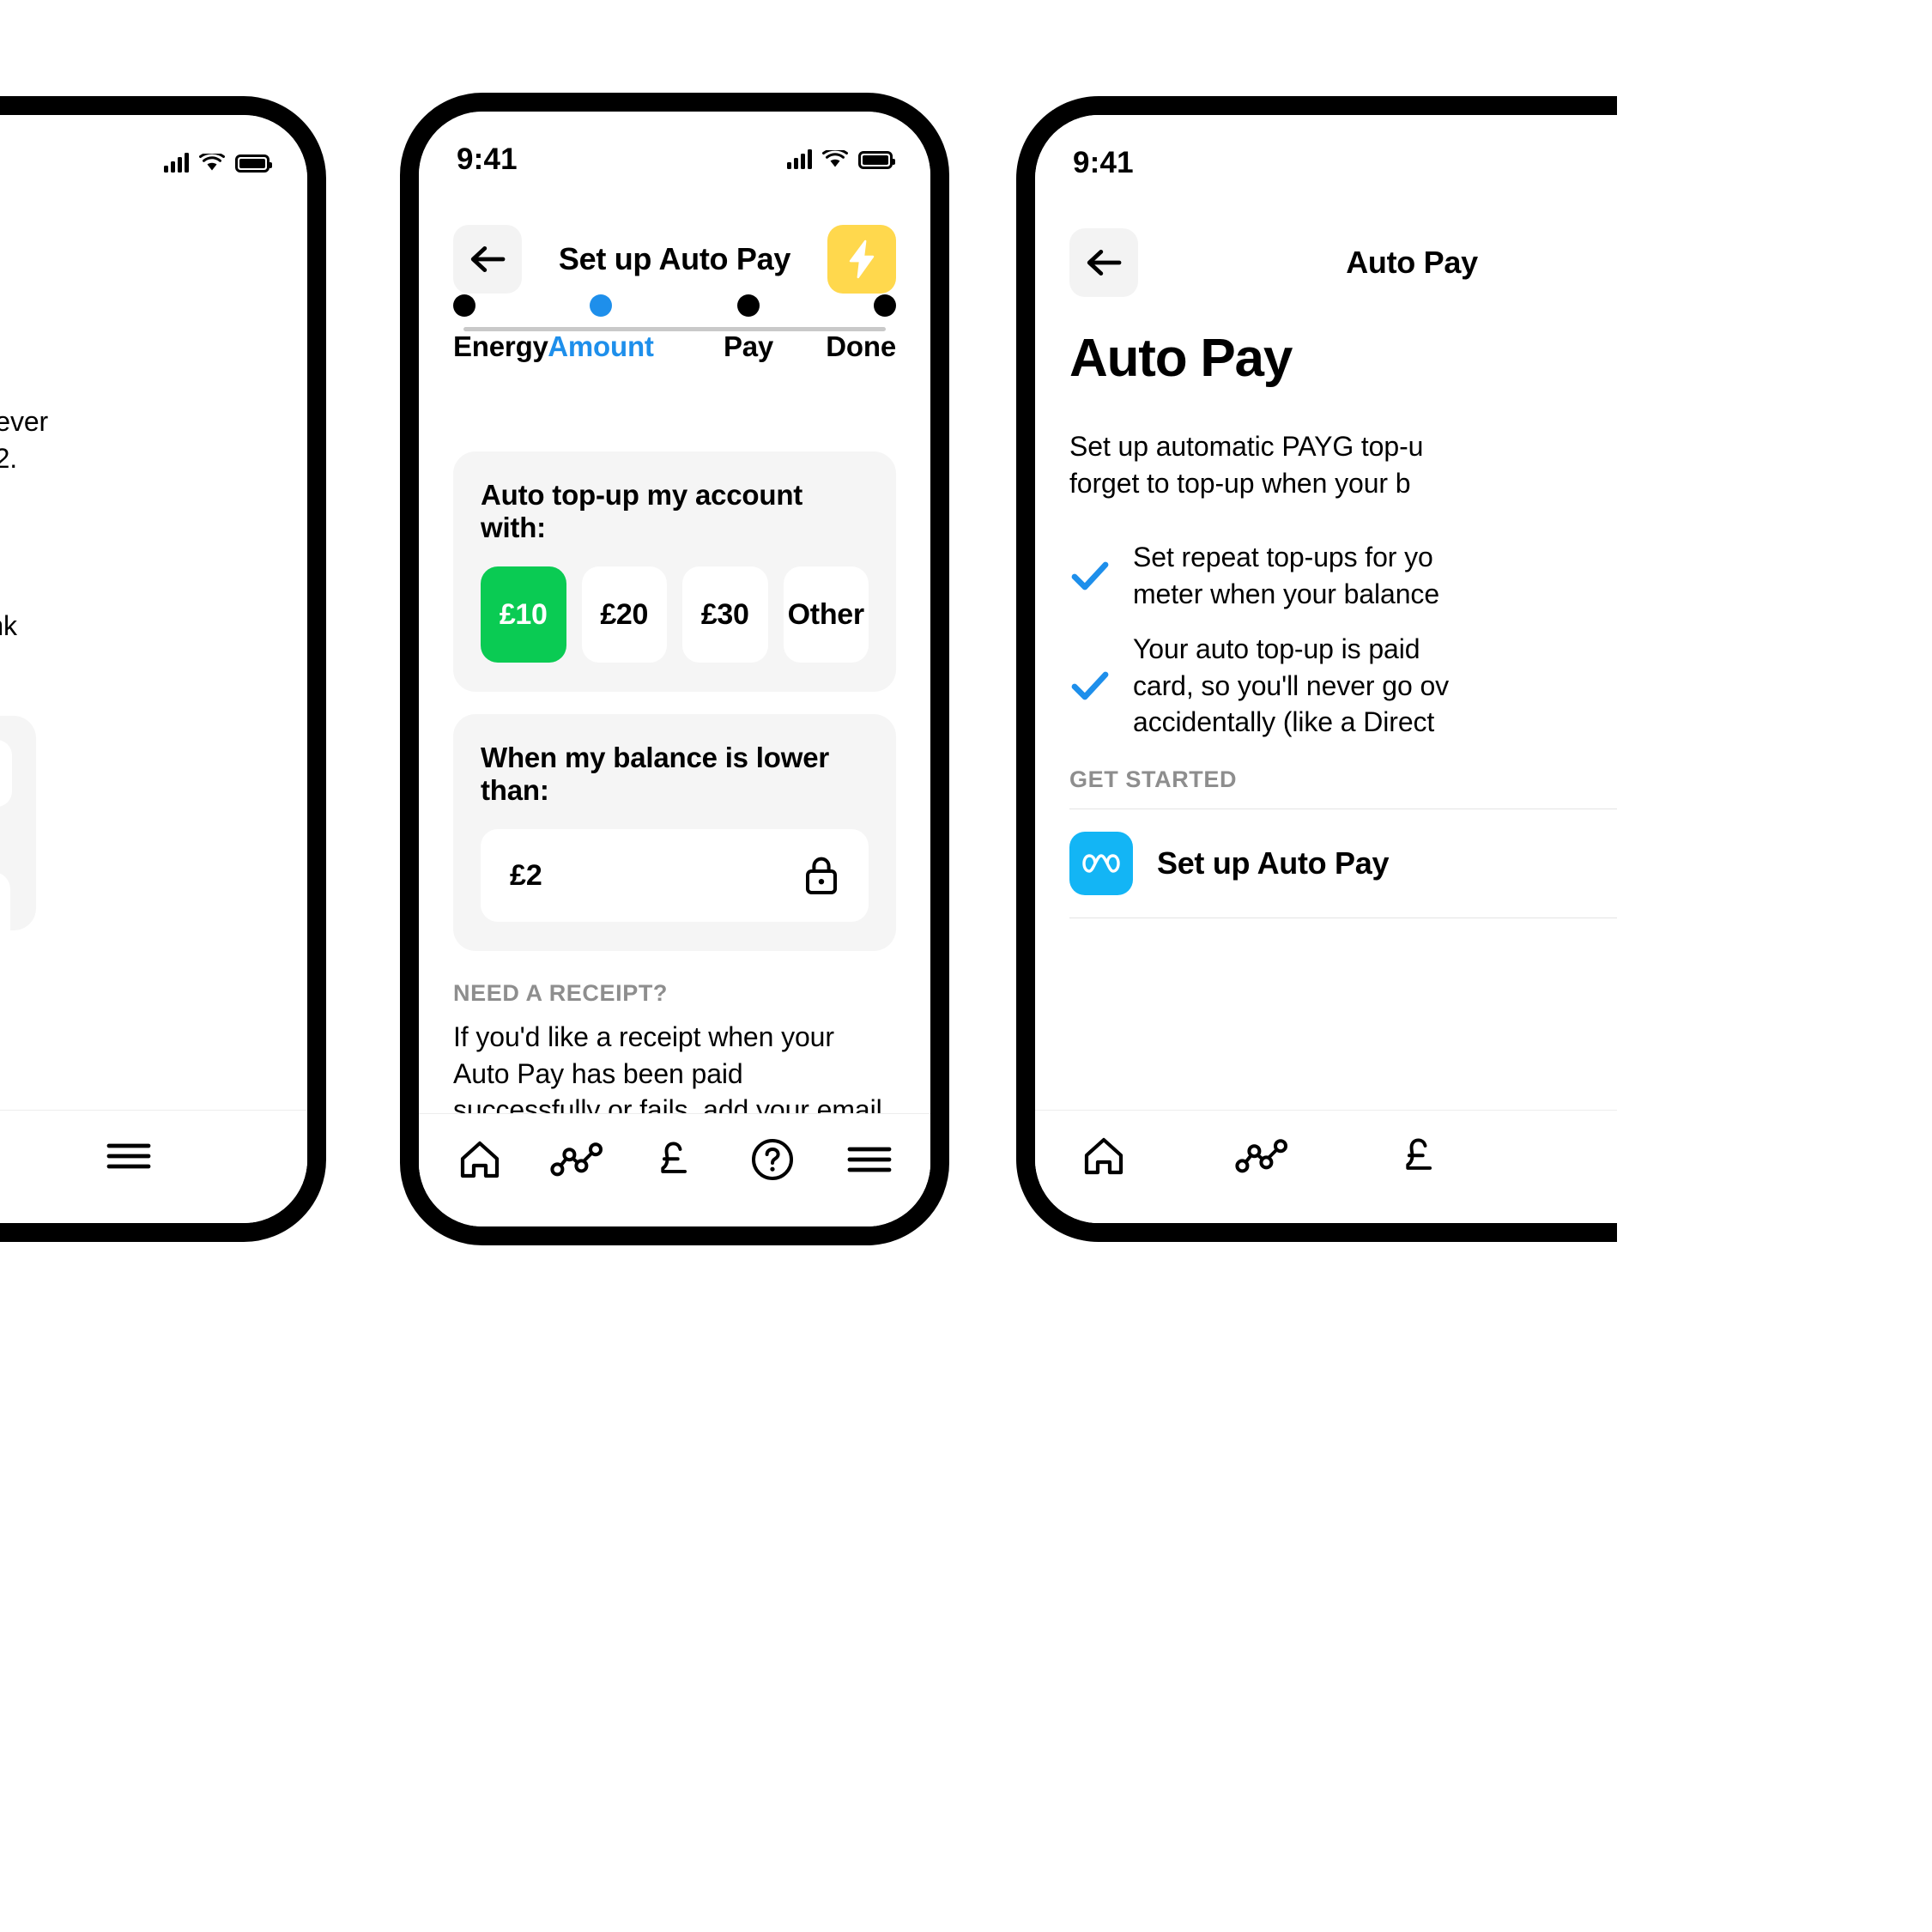 This screenshot has height=1932, width=1932. Describe the element at coordinates (5, 916) in the screenshot. I see `left-credit-limit-value: £2.00` at that location.